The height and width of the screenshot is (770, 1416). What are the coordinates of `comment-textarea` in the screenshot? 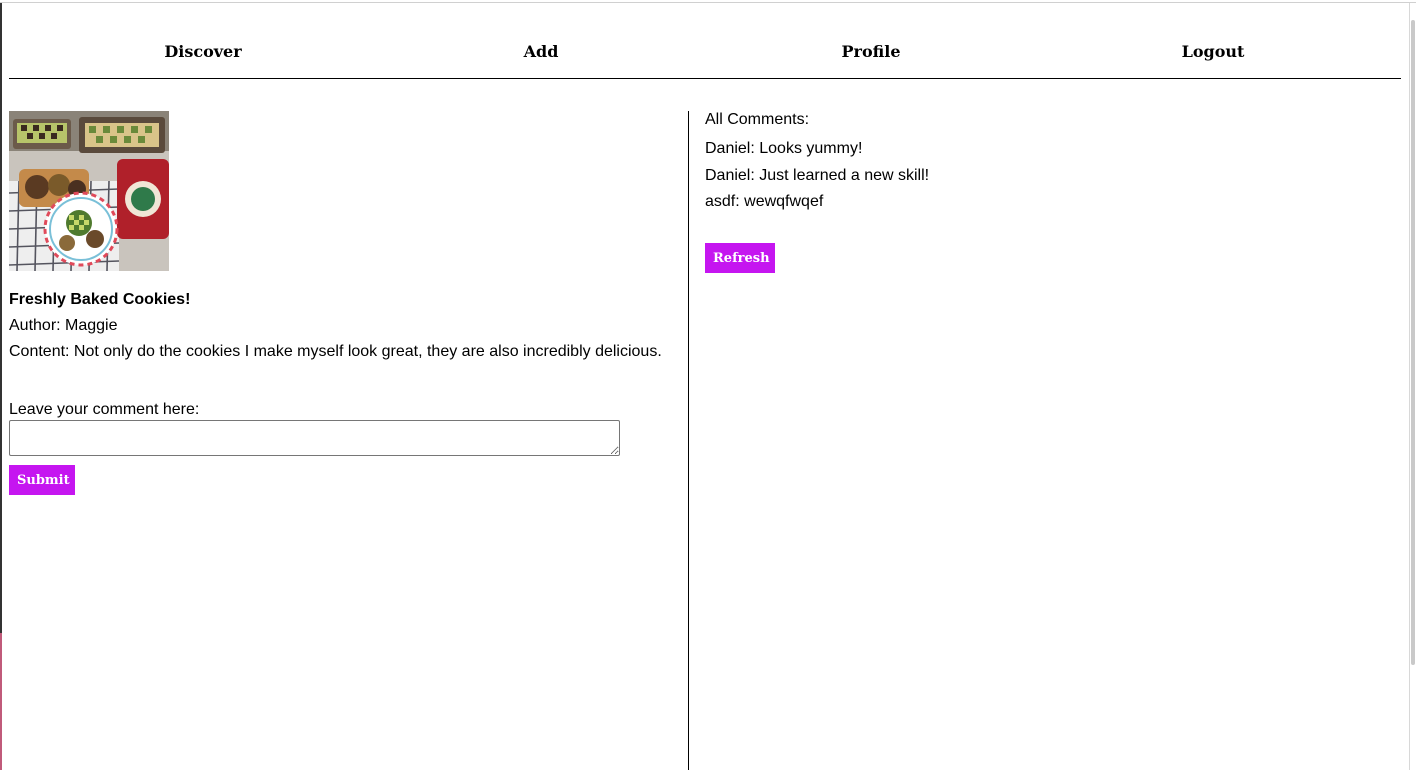 It's located at (314, 438).